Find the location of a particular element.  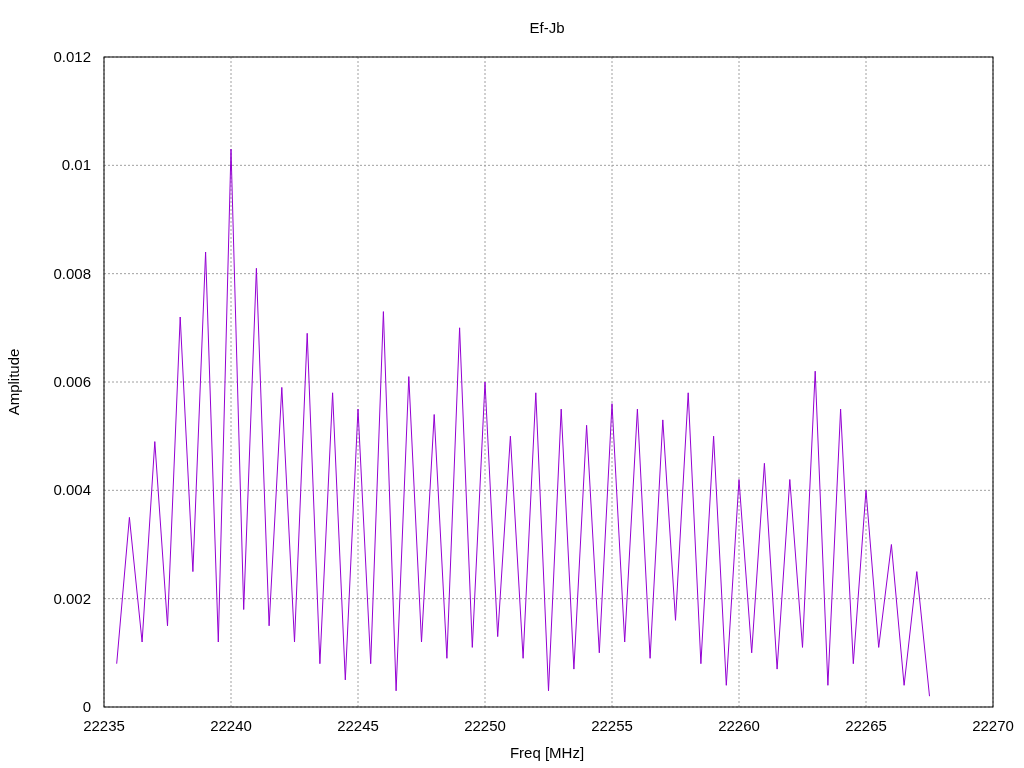

x-tick-label: 22265 is located at coordinates (866, 725).